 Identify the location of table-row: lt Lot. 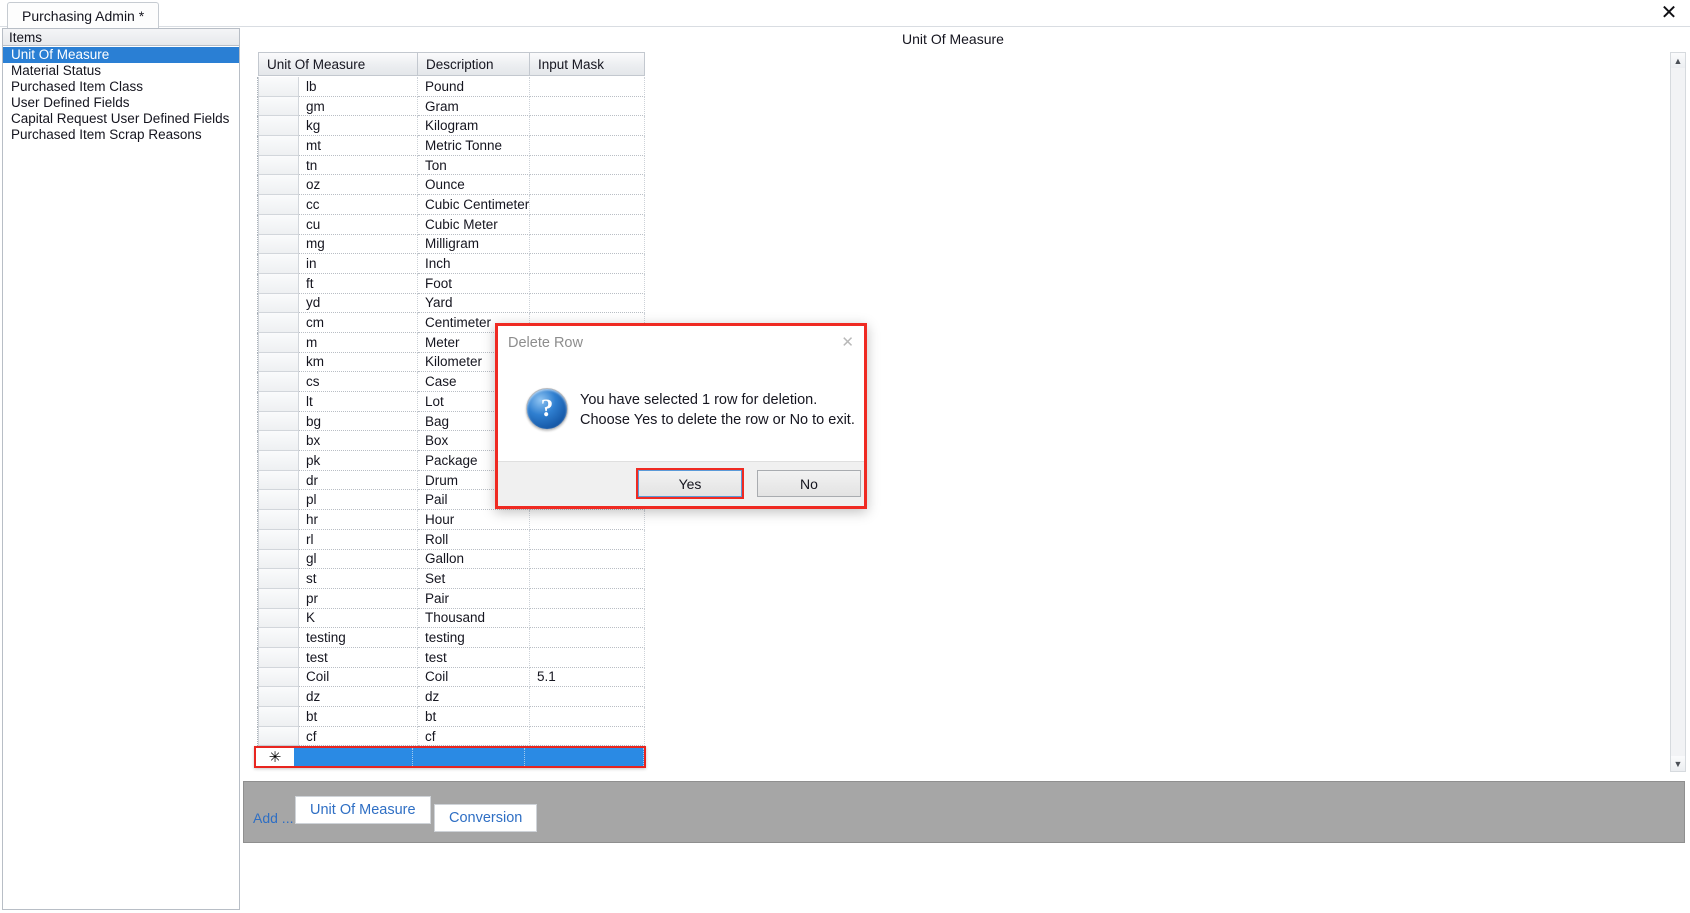
(945, 402).